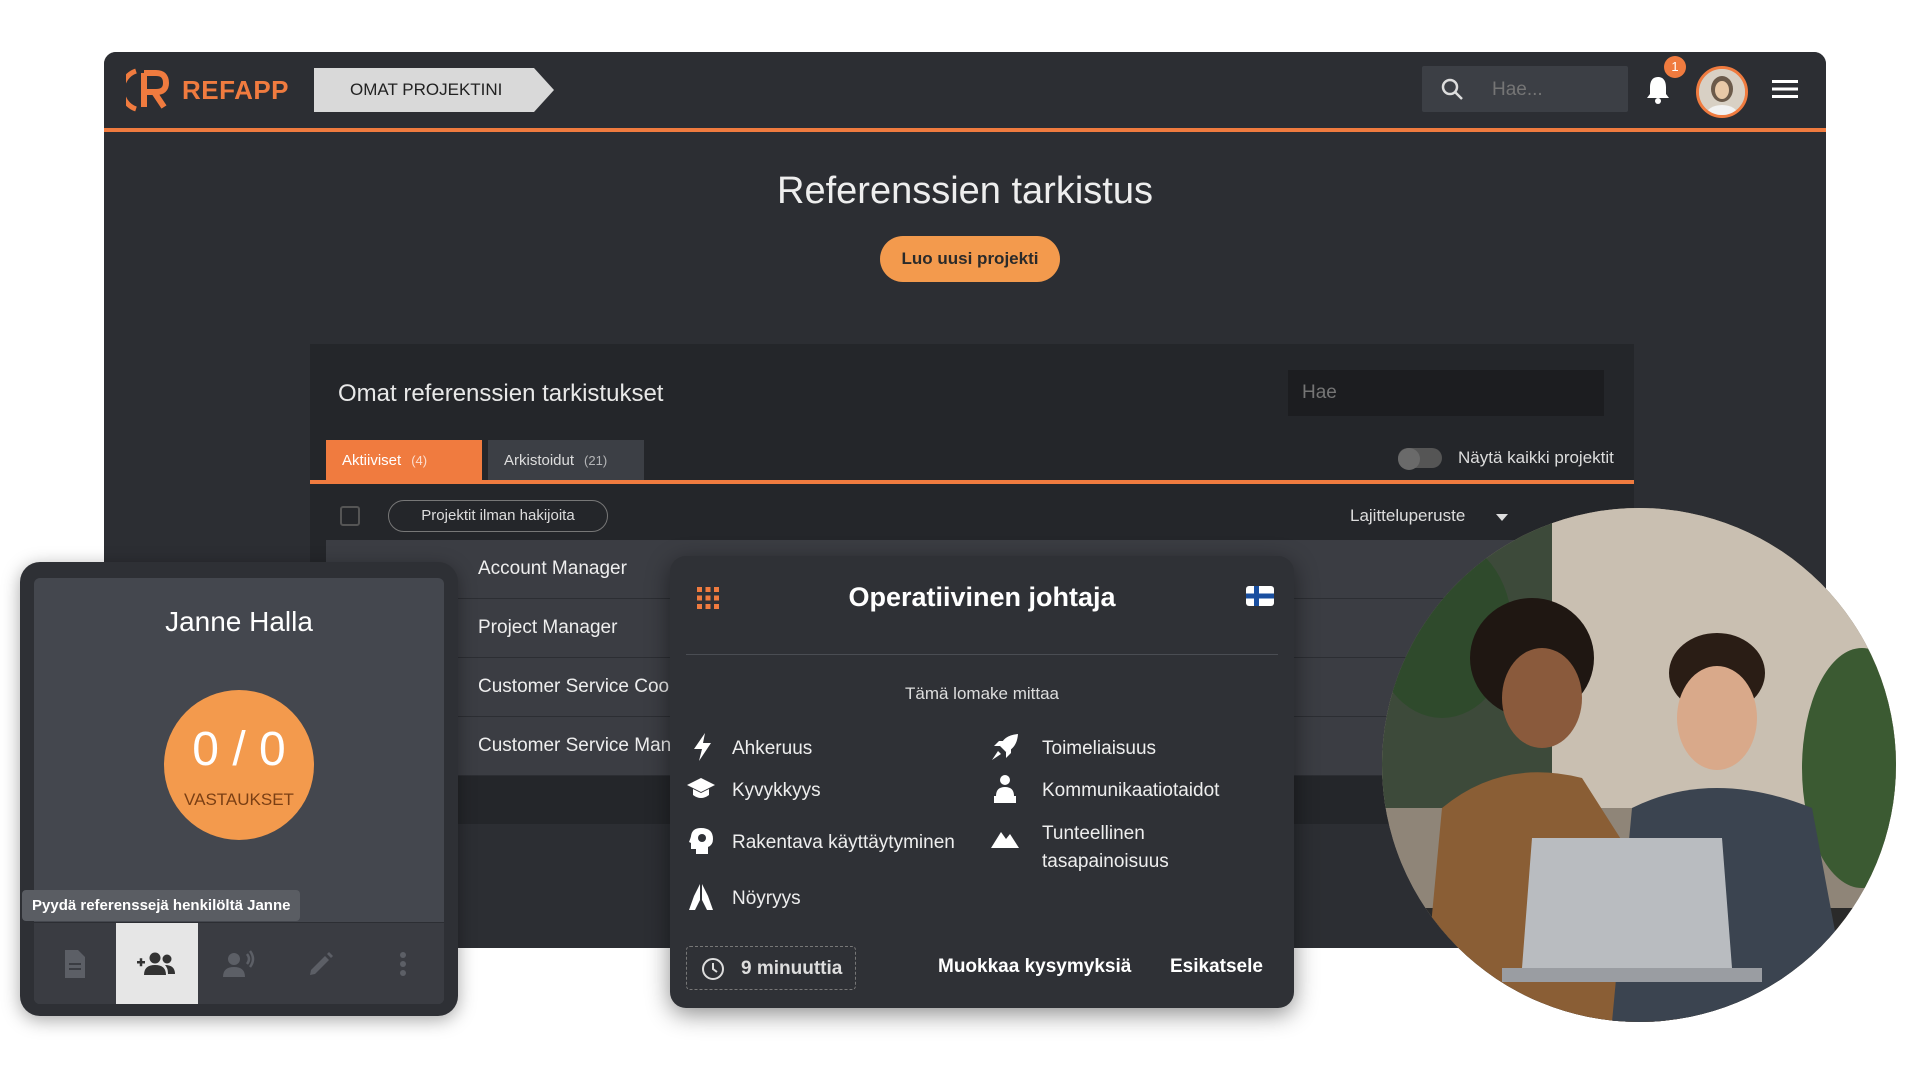  I want to click on voice-icon, so click(239, 963).